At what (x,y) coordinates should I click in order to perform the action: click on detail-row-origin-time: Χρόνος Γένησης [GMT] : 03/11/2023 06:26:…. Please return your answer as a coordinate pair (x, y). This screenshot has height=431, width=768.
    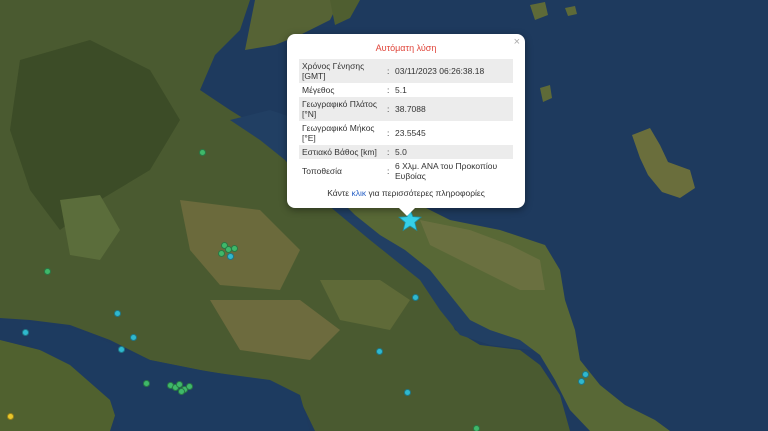
    Looking at the image, I should click on (406, 71).